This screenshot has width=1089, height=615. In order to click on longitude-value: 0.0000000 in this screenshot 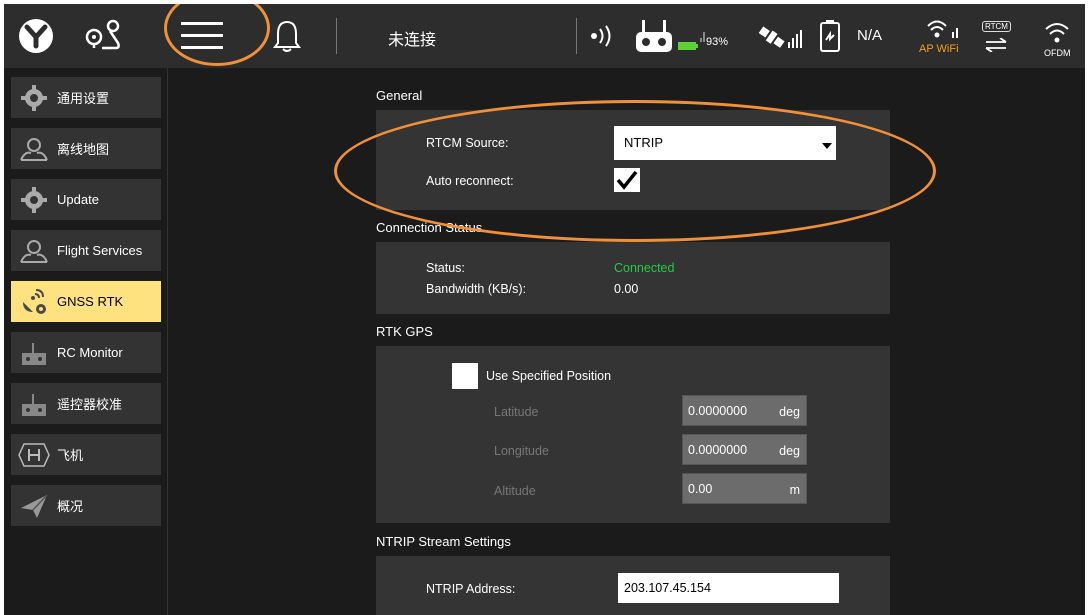, I will do `click(718, 450)`.